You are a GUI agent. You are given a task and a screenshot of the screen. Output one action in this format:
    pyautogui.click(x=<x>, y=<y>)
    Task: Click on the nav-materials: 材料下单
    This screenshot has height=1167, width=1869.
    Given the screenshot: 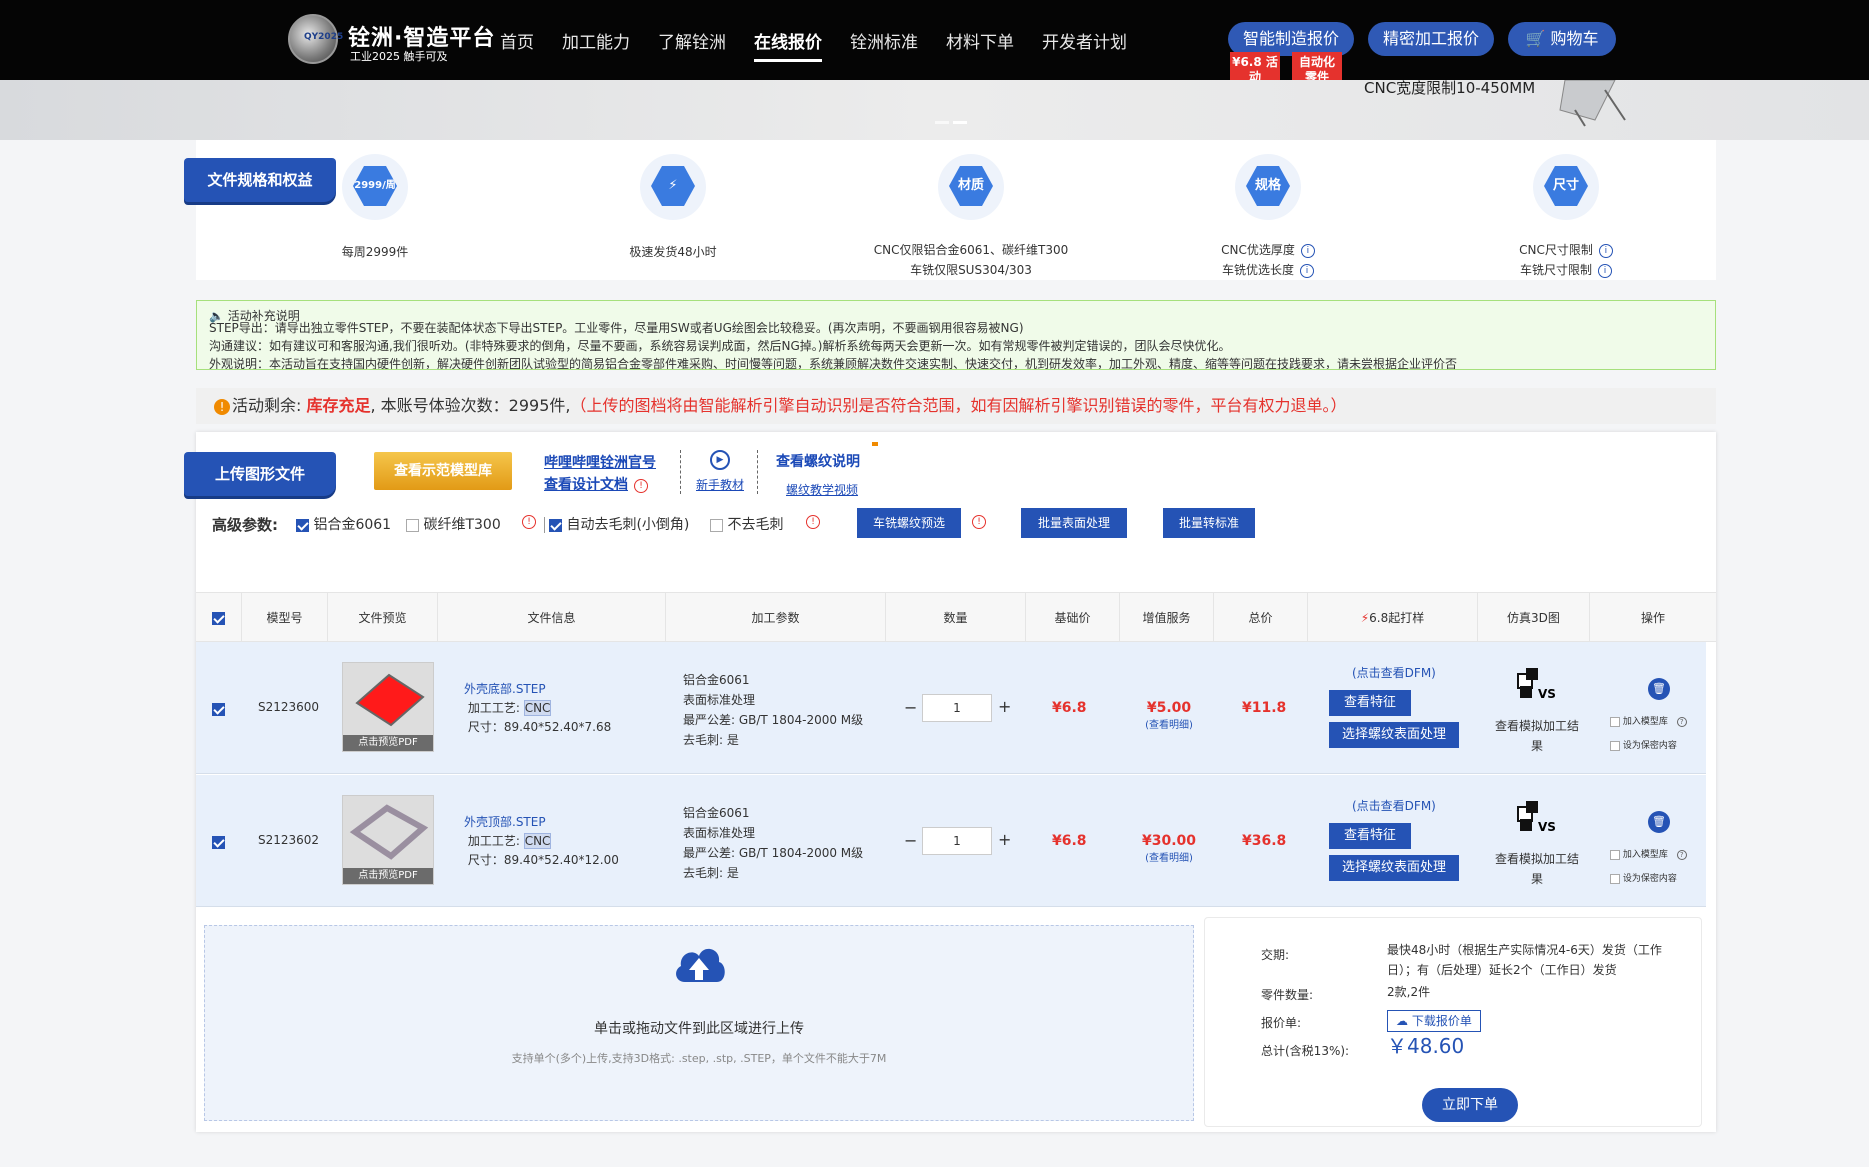 What is the action you would take?
    pyautogui.click(x=980, y=45)
    